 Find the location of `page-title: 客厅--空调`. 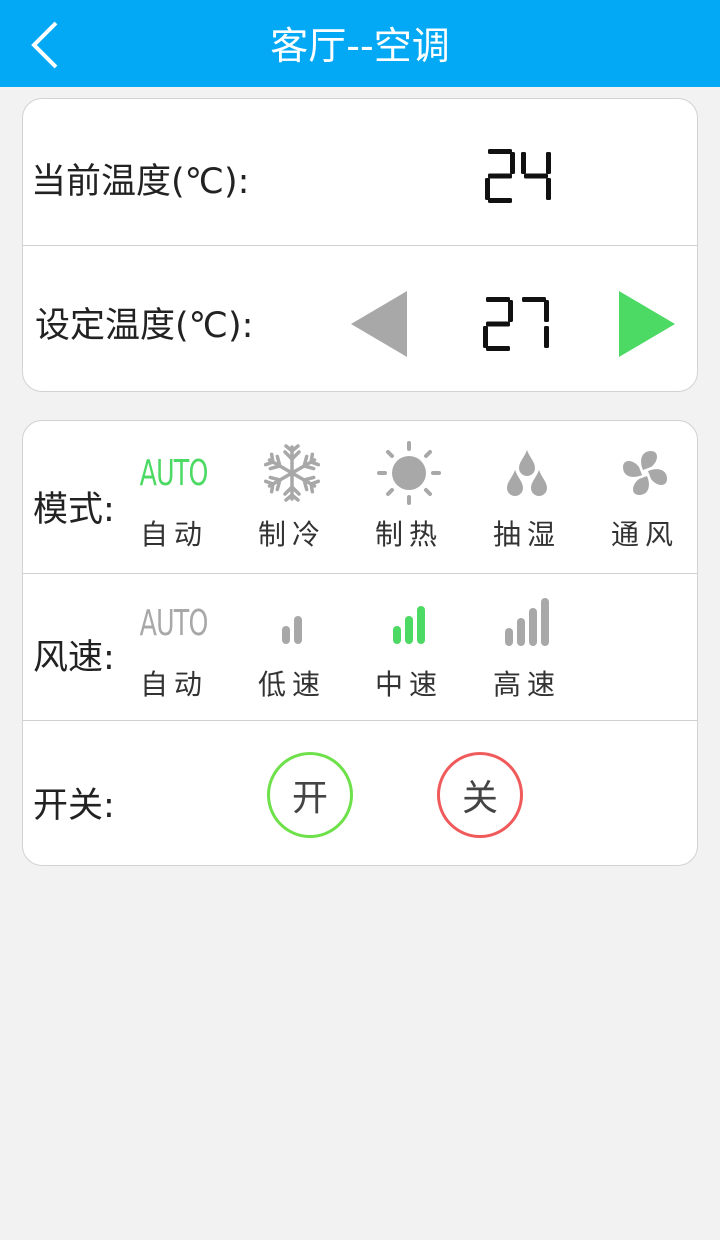

page-title: 客厅--空调 is located at coordinates (360, 46).